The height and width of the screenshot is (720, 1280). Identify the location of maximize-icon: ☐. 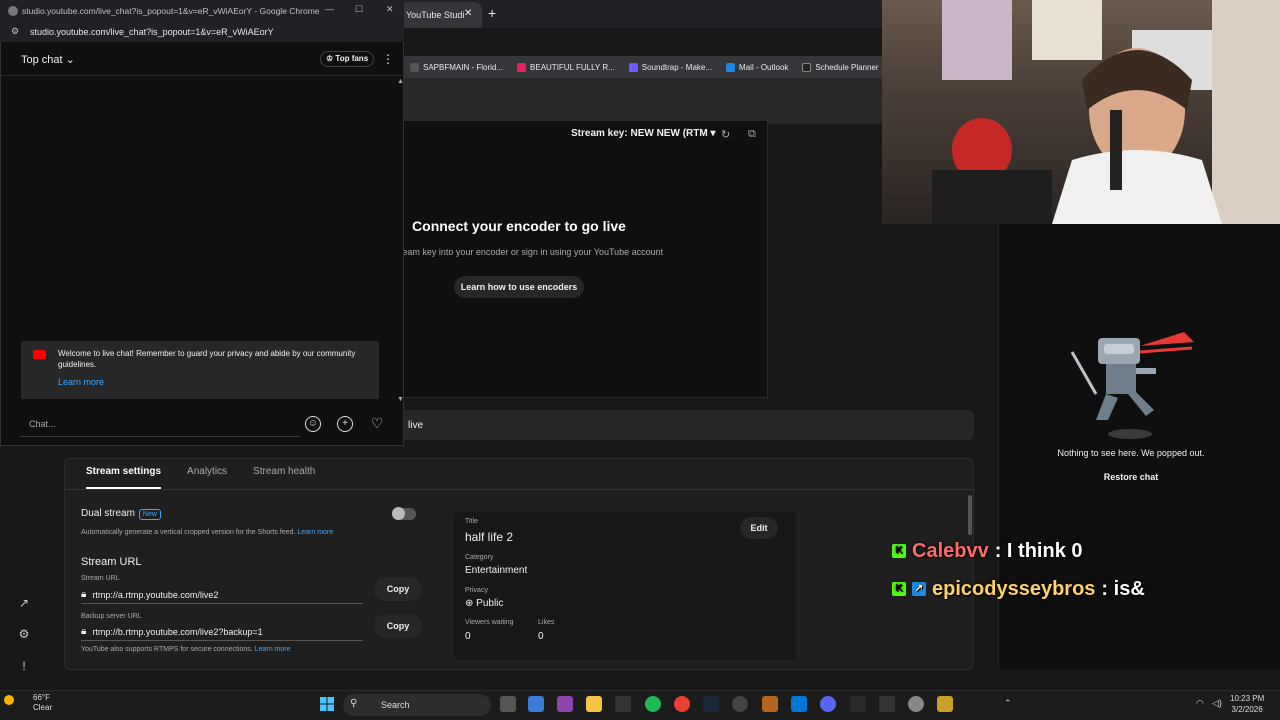
(359, 9).